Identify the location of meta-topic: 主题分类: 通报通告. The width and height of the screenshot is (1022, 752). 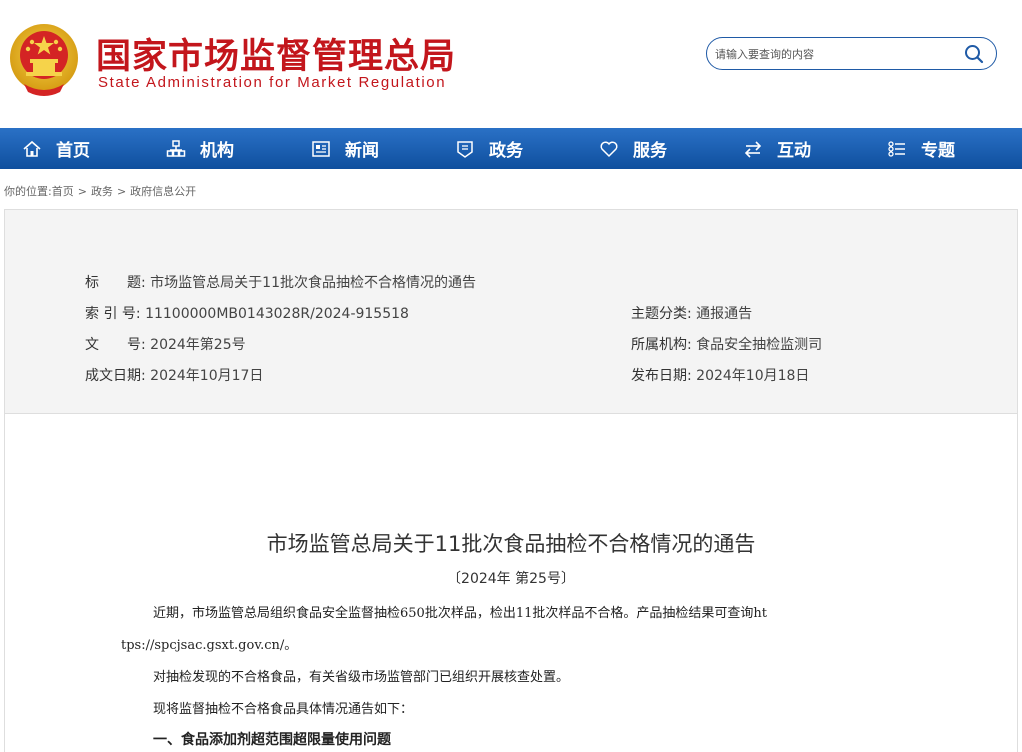
(691, 313).